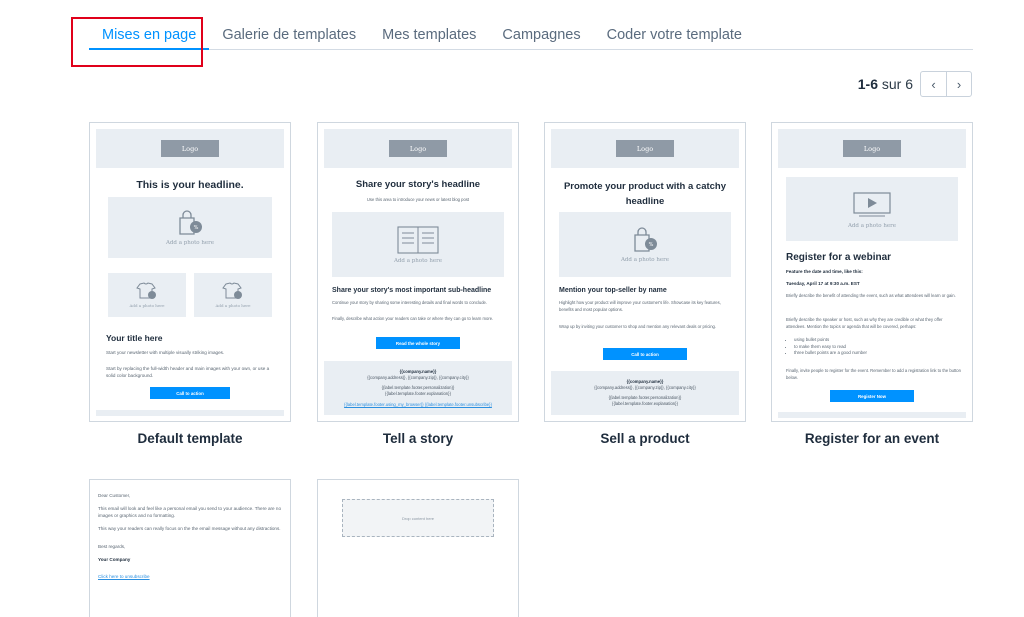 This screenshot has width=1024, height=617. Describe the element at coordinates (418, 343) in the screenshot. I see `cta-button: Read the whole story` at that location.